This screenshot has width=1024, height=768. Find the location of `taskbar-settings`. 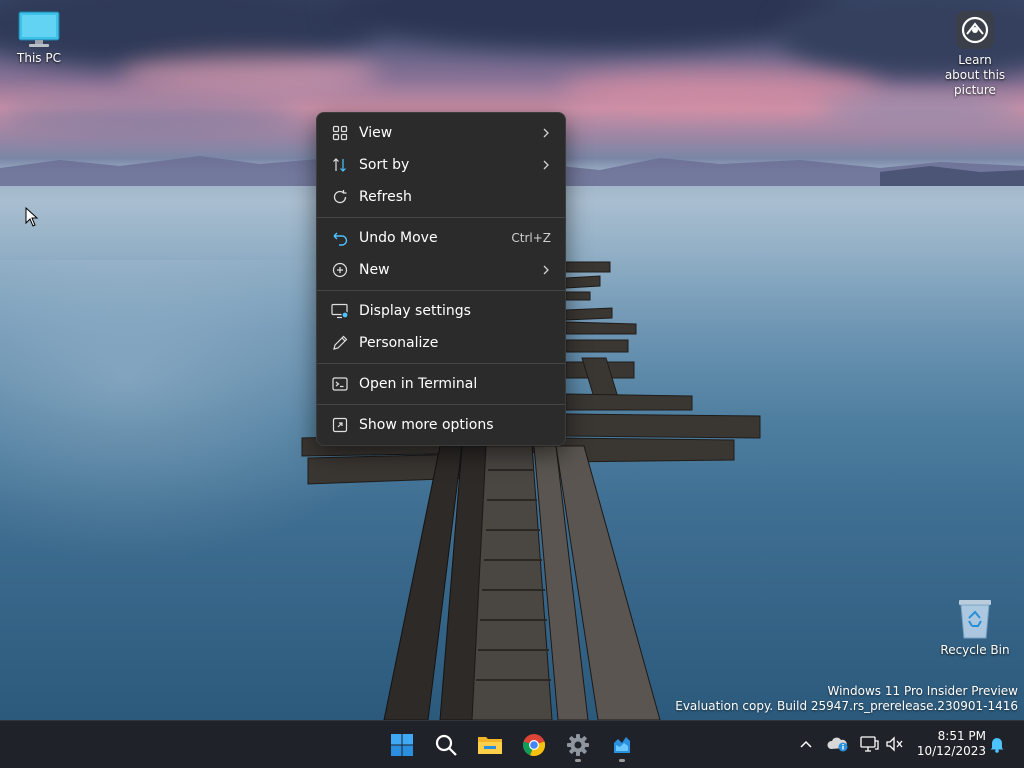

taskbar-settings is located at coordinates (578, 745).